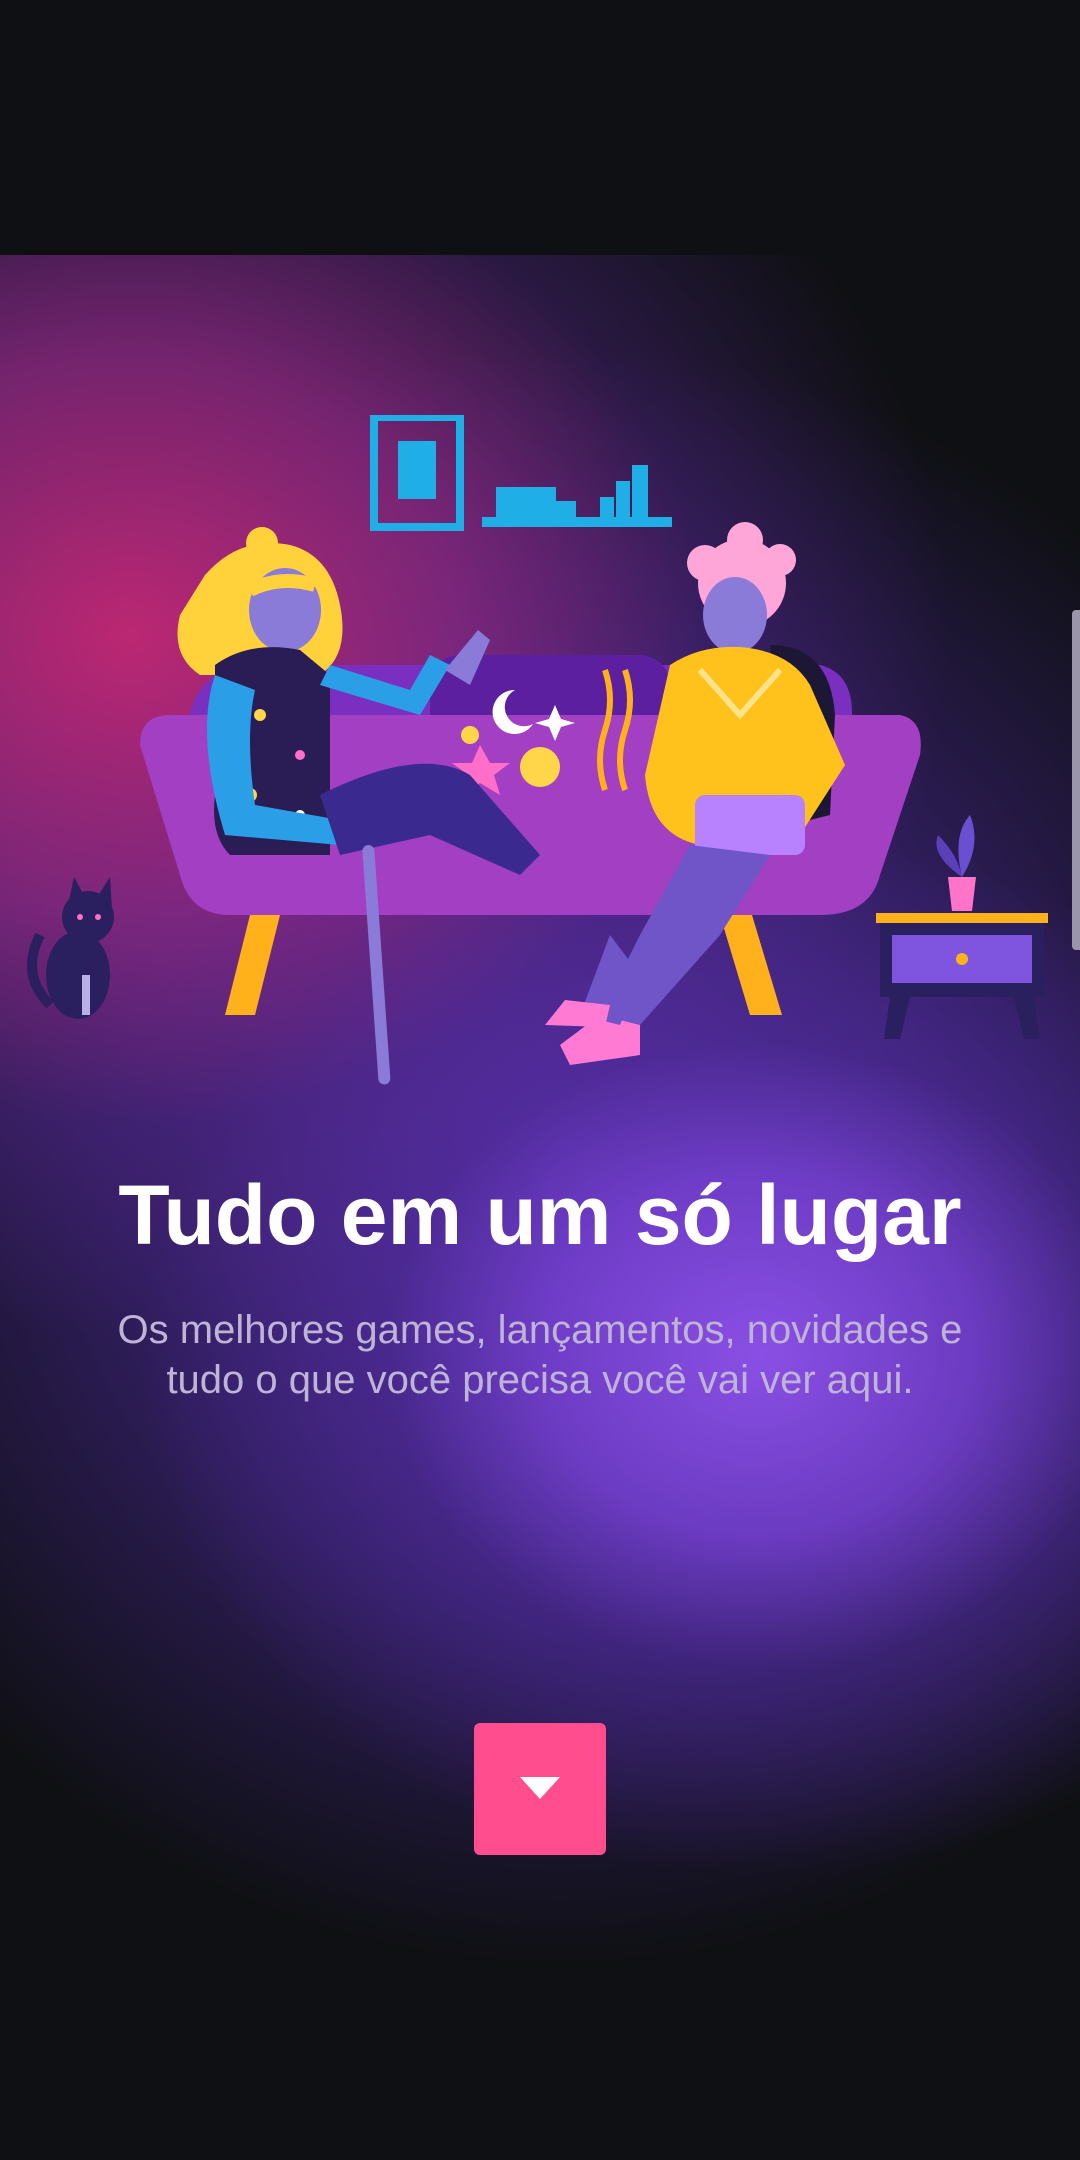  I want to click on black-cat, so click(70, 948).